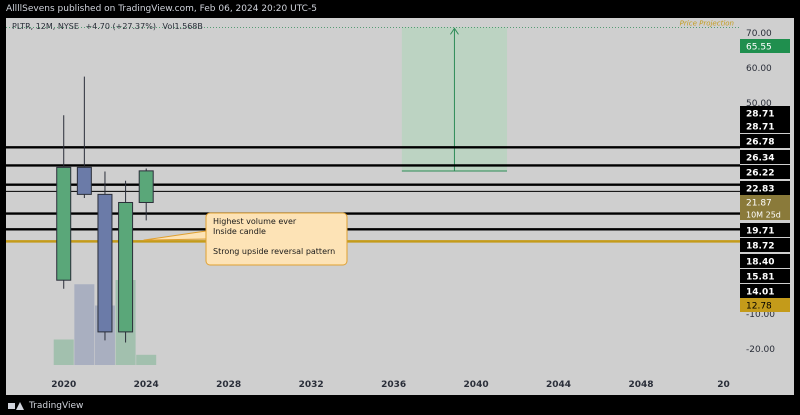 The image size is (800, 415). Describe the element at coordinates (175, 235) in the screenshot. I see `annotation-pointer` at that location.